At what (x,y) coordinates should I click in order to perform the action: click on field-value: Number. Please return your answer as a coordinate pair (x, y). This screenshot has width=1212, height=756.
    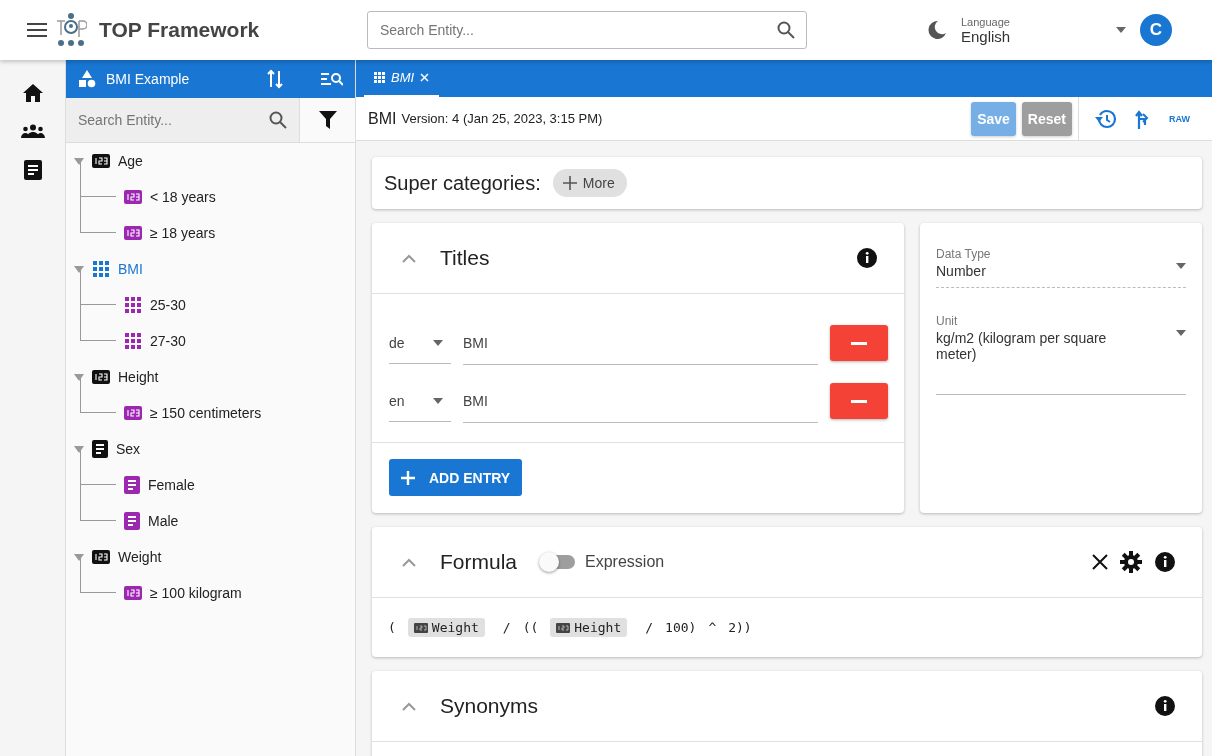
    Looking at the image, I should click on (961, 271).